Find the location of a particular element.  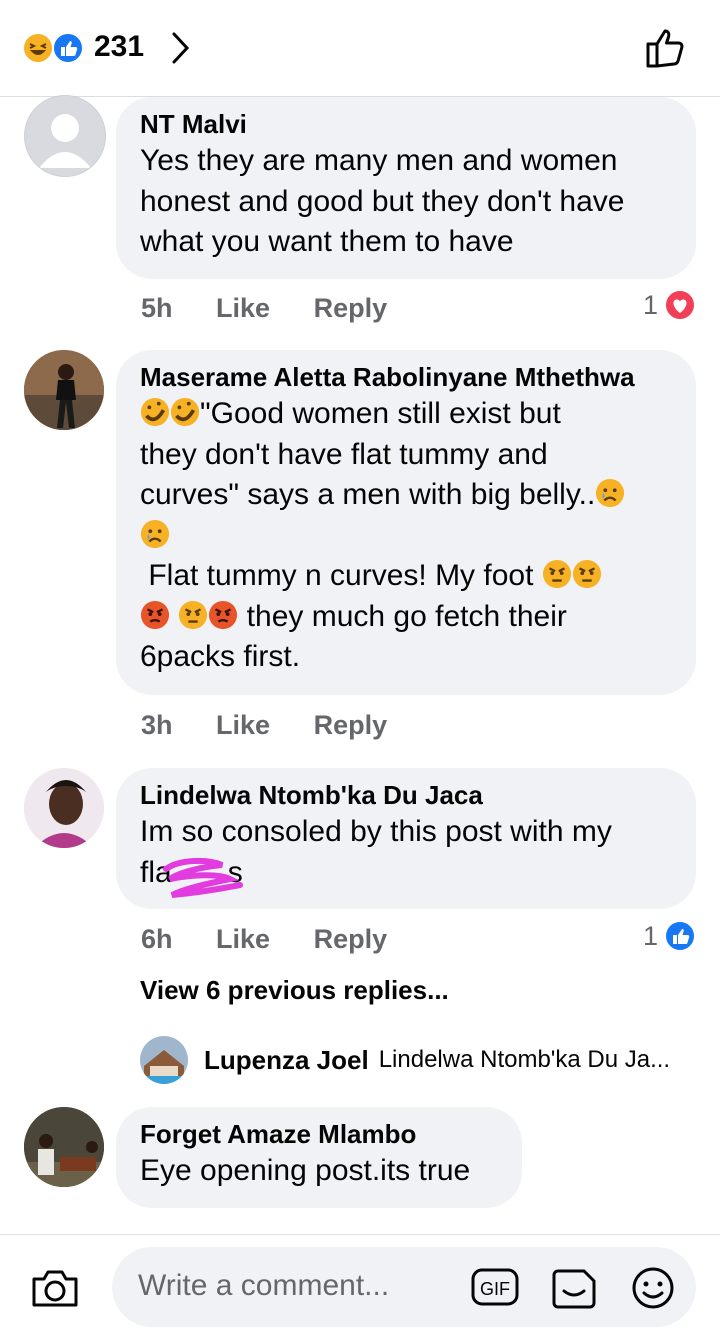

laugh-emoji-icon is located at coordinates (38, 48).